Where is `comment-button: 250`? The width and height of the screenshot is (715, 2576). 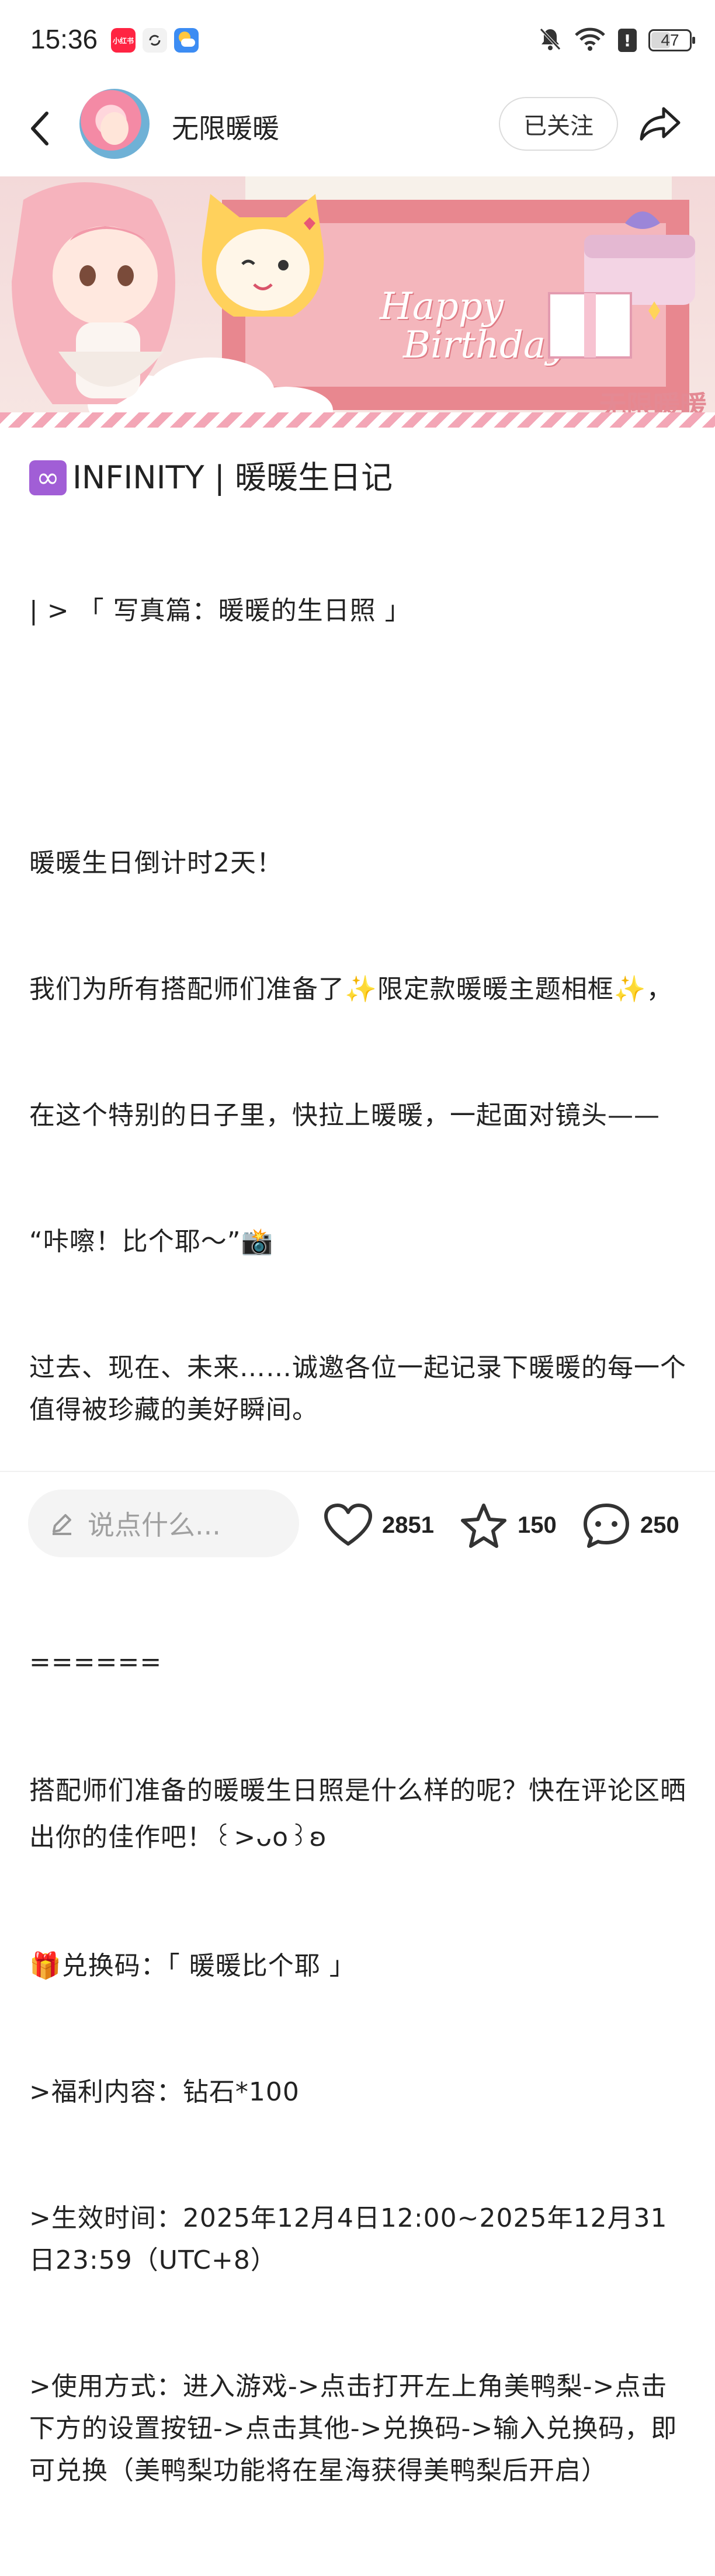
comment-button: 250 is located at coordinates (631, 1525).